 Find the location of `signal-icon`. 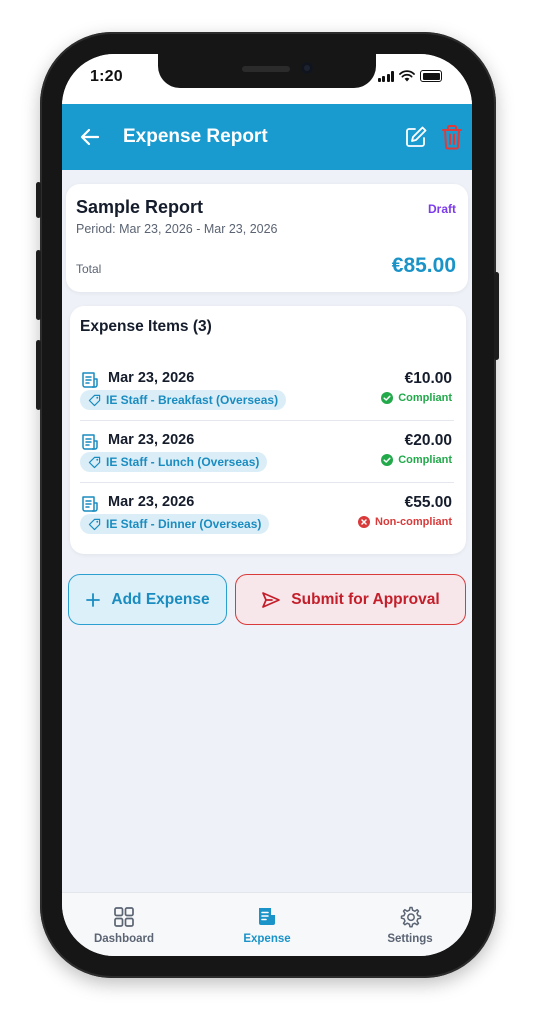

signal-icon is located at coordinates (385, 76).